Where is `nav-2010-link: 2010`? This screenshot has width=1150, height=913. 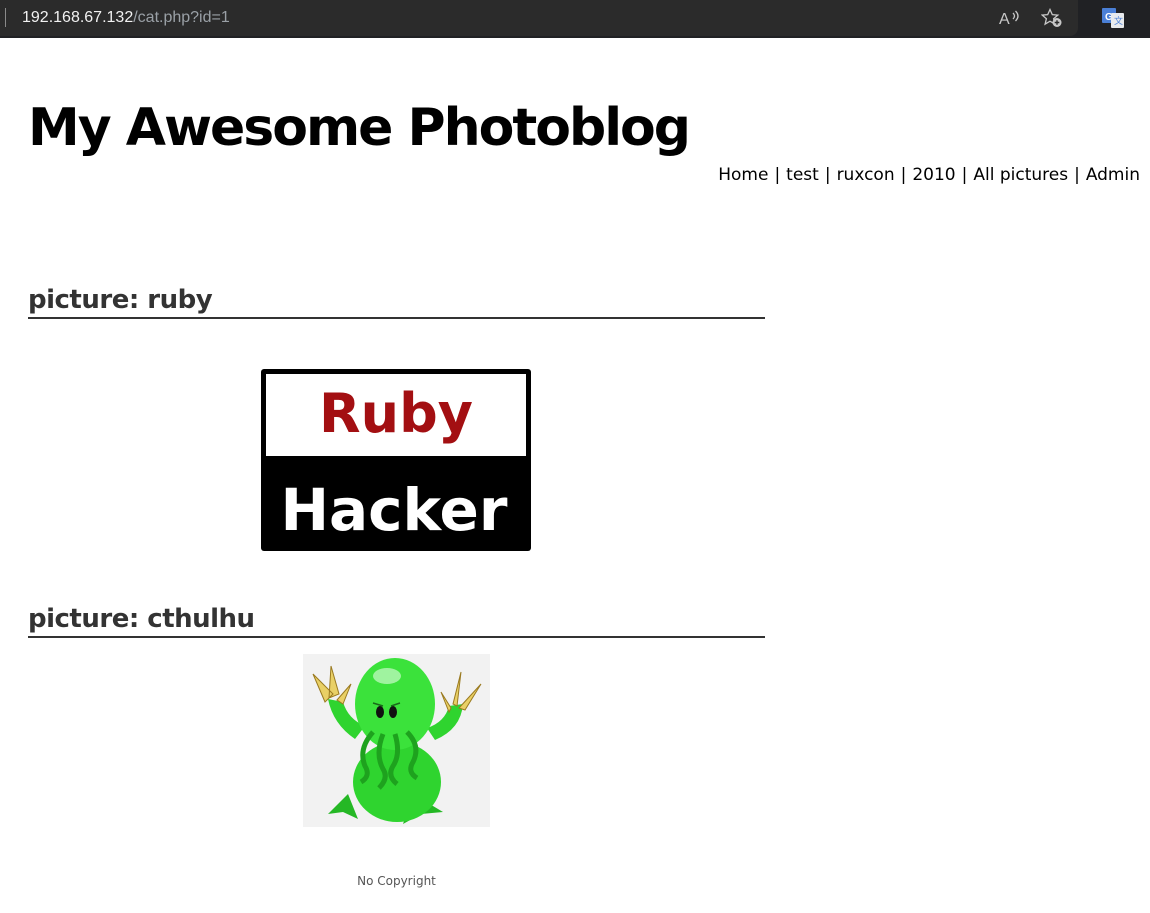 nav-2010-link: 2010 is located at coordinates (933, 175).